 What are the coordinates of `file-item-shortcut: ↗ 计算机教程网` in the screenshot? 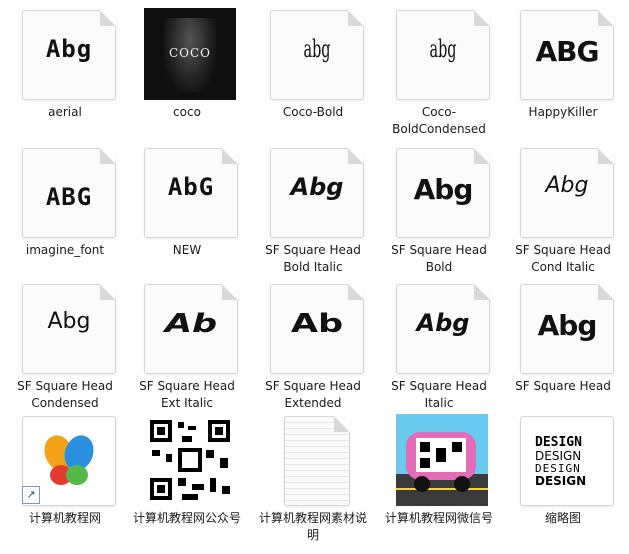 It's located at (65, 479).